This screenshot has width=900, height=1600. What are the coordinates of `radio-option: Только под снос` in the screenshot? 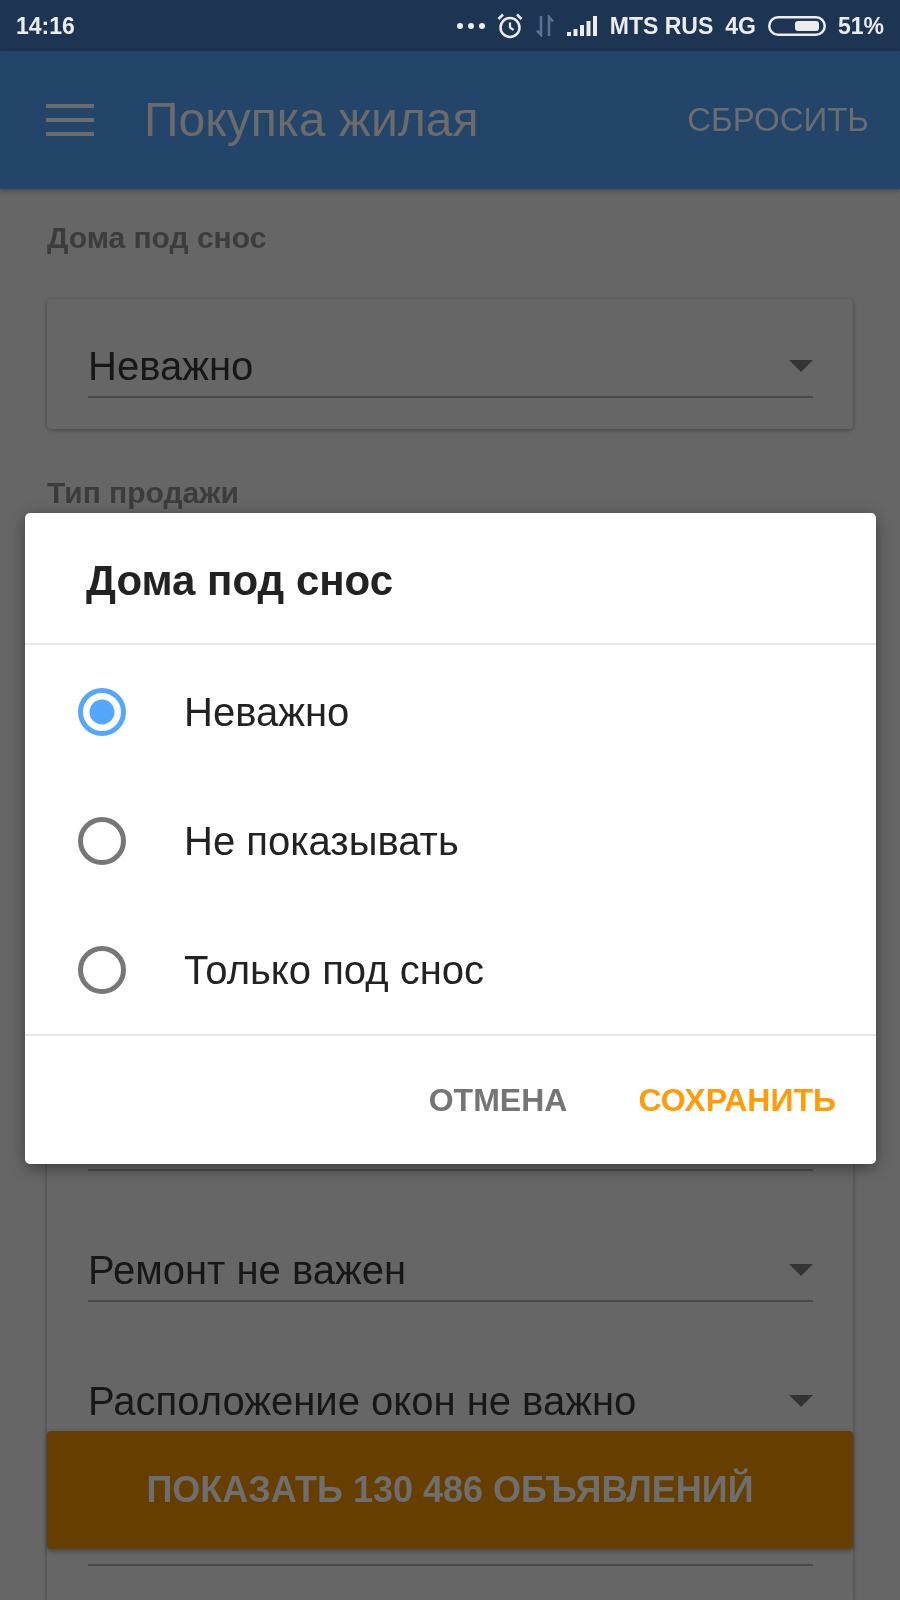 It's located at (281, 969).